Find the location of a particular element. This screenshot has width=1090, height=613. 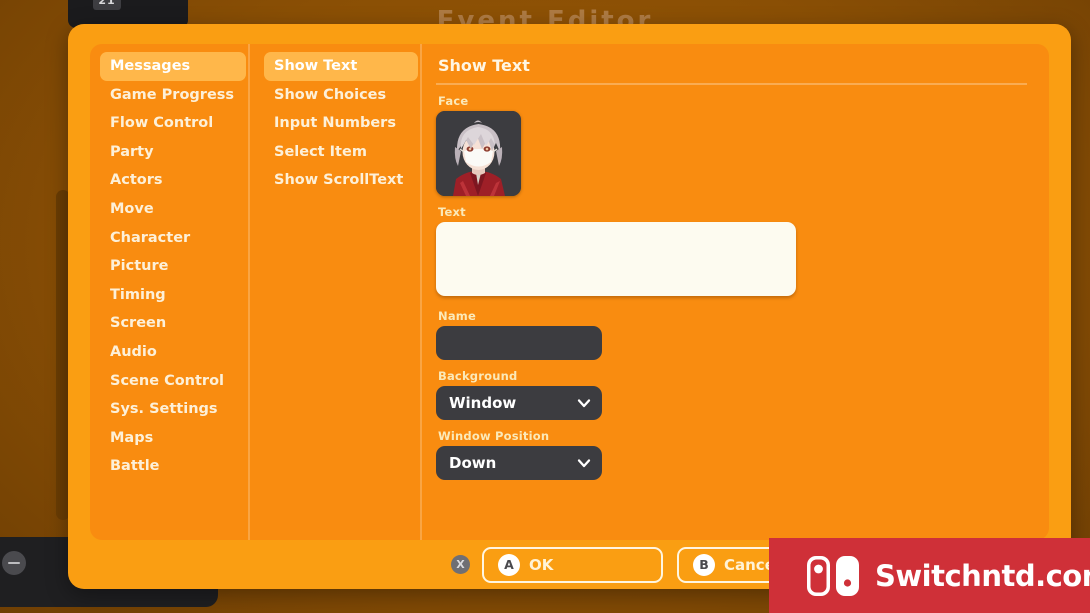

face-label: Face is located at coordinates (453, 101).